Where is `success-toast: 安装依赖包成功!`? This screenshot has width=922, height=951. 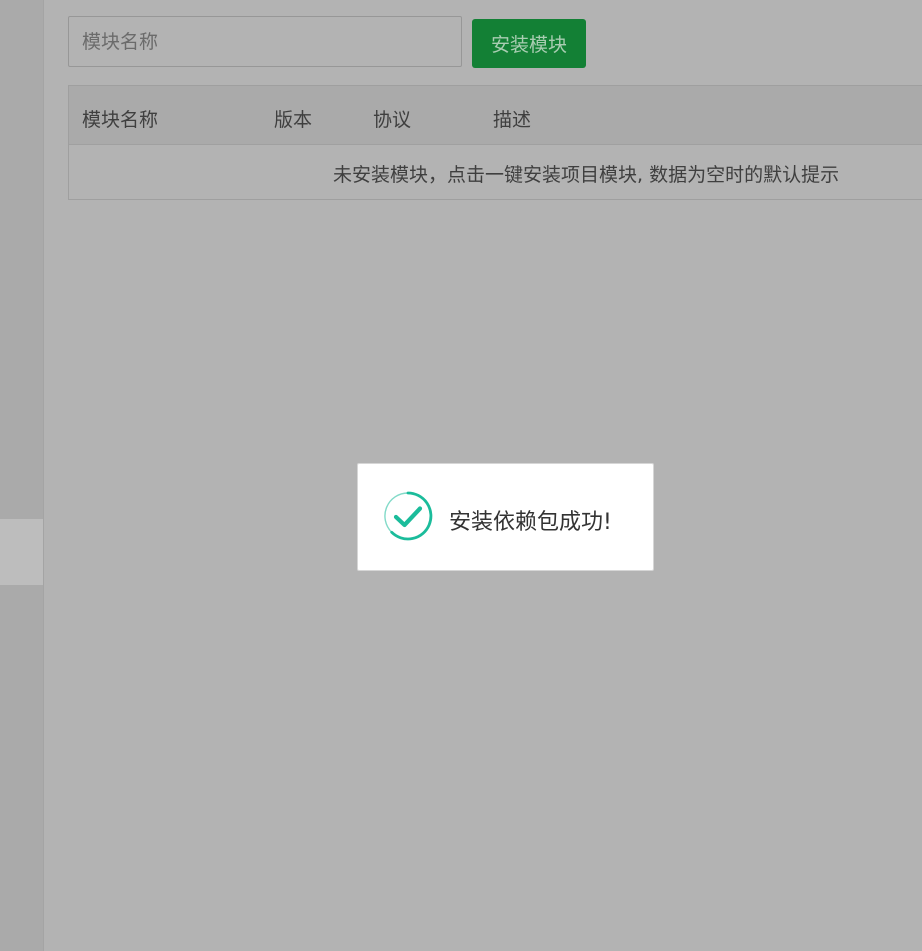
success-toast: 安装依赖包成功! is located at coordinates (505, 517).